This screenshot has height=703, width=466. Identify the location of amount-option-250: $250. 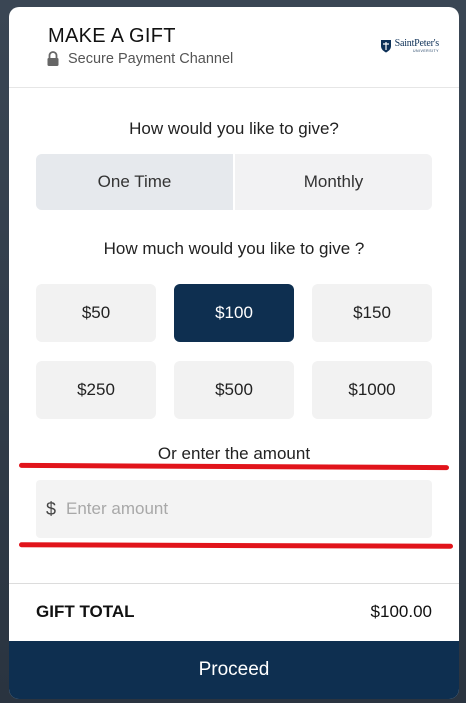
(96, 390).